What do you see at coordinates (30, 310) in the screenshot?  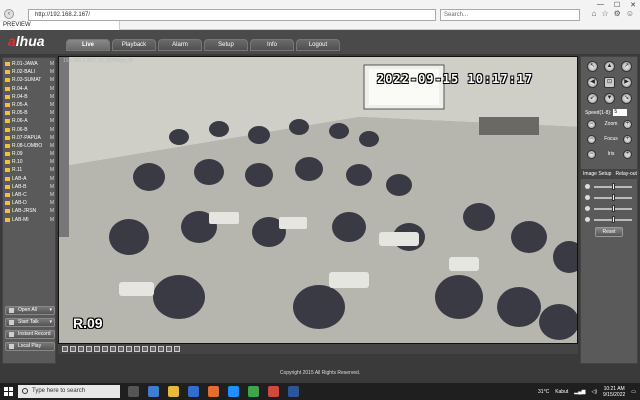 I see `open-all-button: Open All ▾` at bounding box center [30, 310].